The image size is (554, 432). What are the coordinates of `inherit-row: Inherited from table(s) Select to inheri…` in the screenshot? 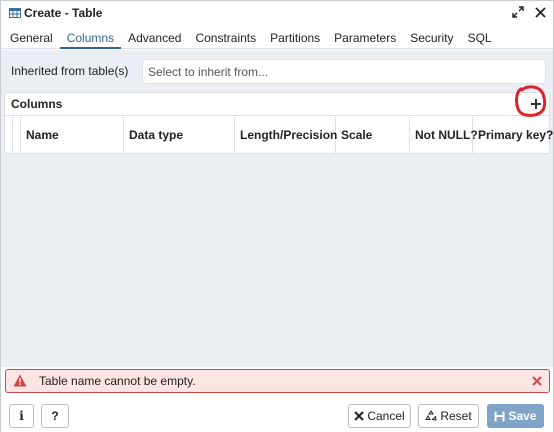 It's located at (277, 70).